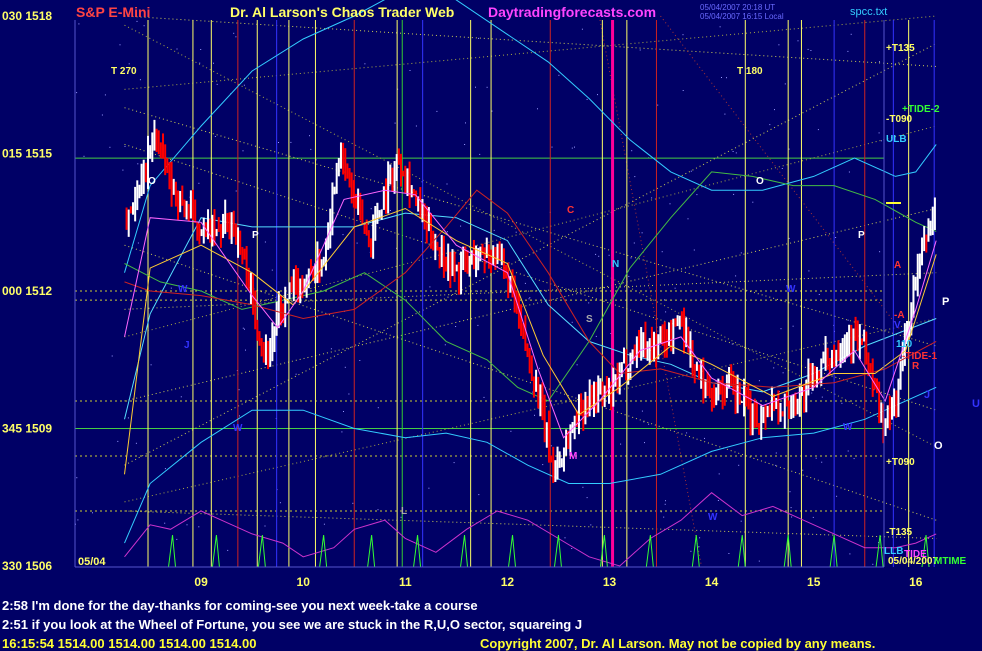 This screenshot has width=982, height=651. What do you see at coordinates (615, 264) in the screenshot?
I see `chart-letter: N` at bounding box center [615, 264].